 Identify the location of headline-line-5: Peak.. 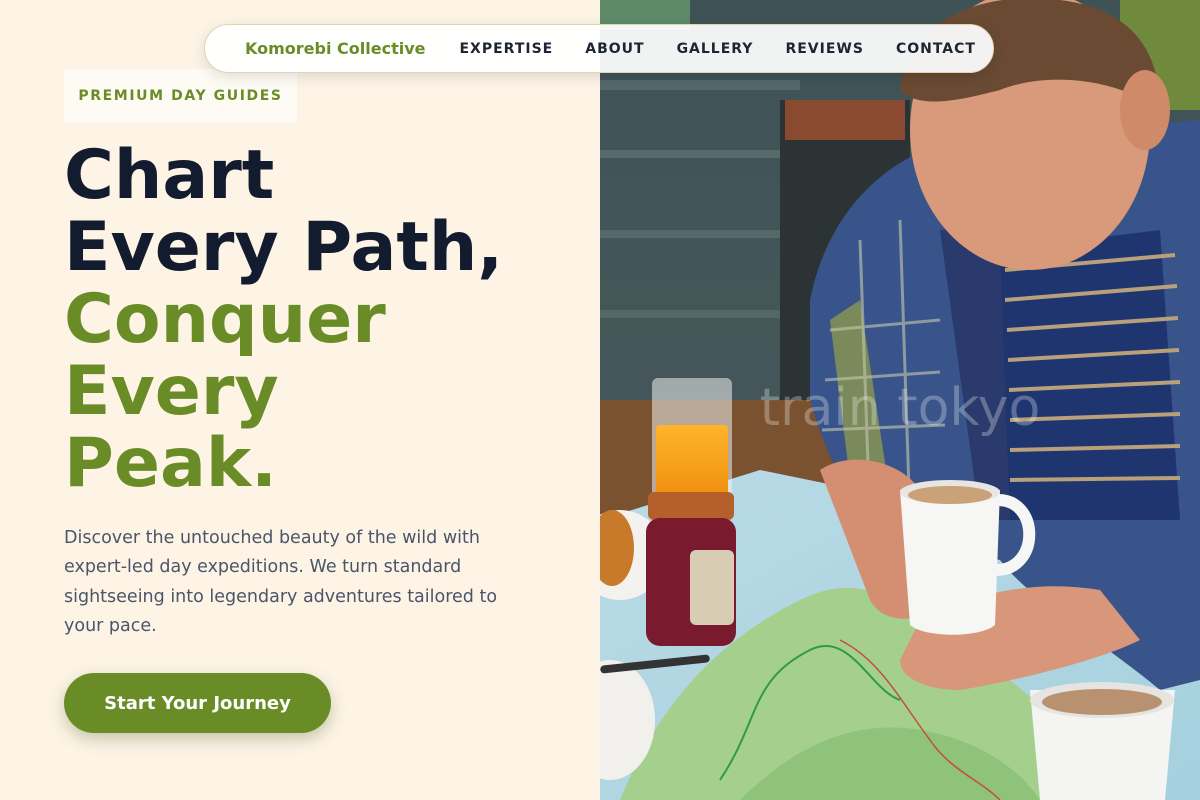
(170, 463).